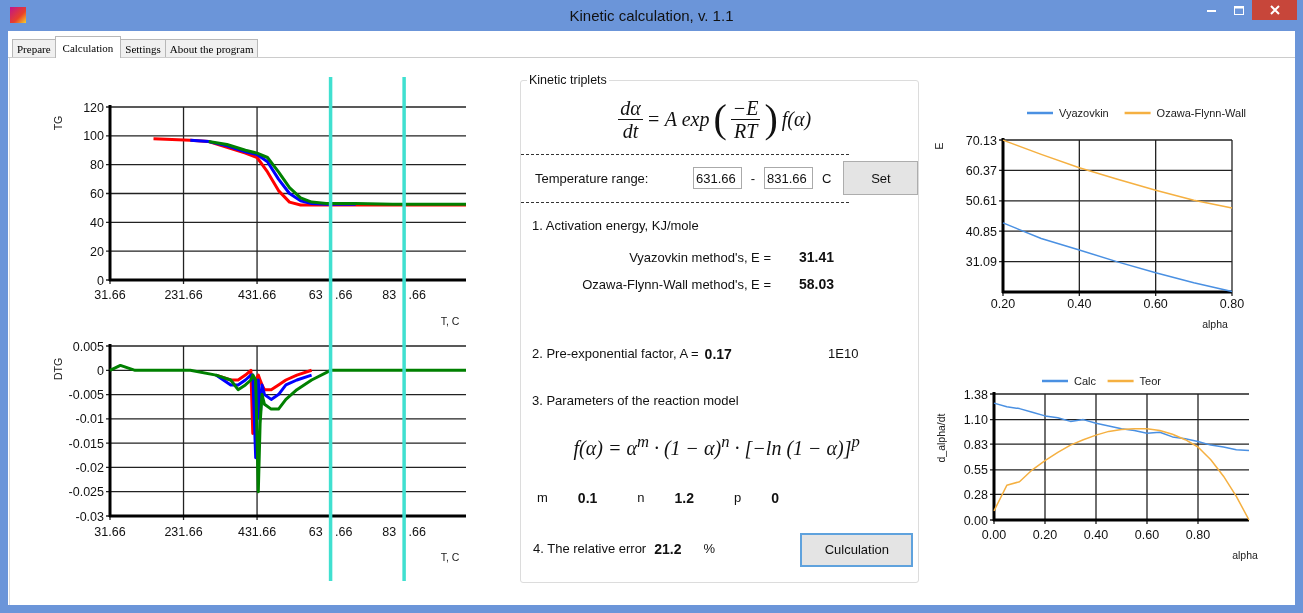  I want to click on y-tick-label: 120, so click(93, 107).